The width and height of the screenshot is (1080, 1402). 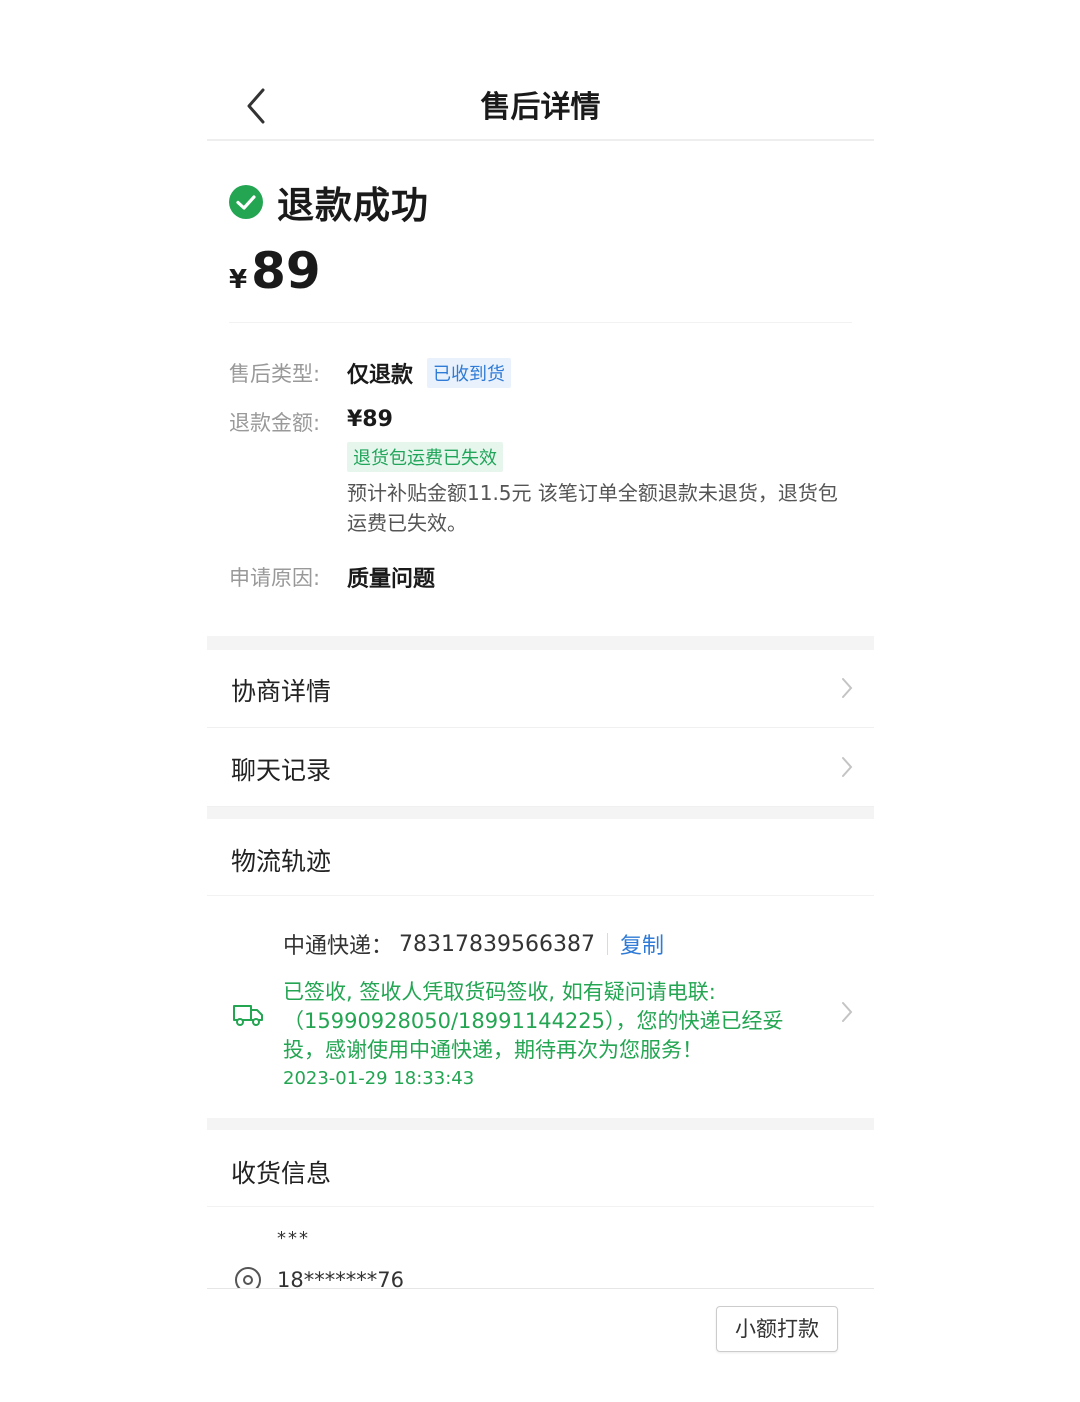 What do you see at coordinates (497, 944) in the screenshot?
I see `tracking-number: 78317839566387` at bounding box center [497, 944].